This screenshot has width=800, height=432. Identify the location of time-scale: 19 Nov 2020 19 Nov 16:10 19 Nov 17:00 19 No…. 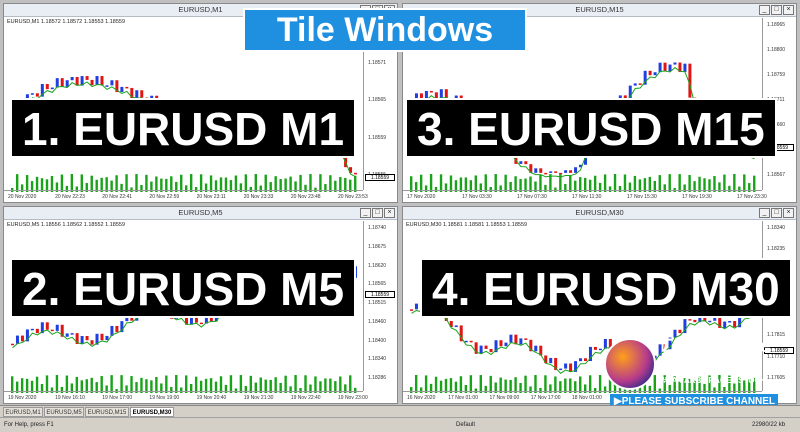
(186, 397).